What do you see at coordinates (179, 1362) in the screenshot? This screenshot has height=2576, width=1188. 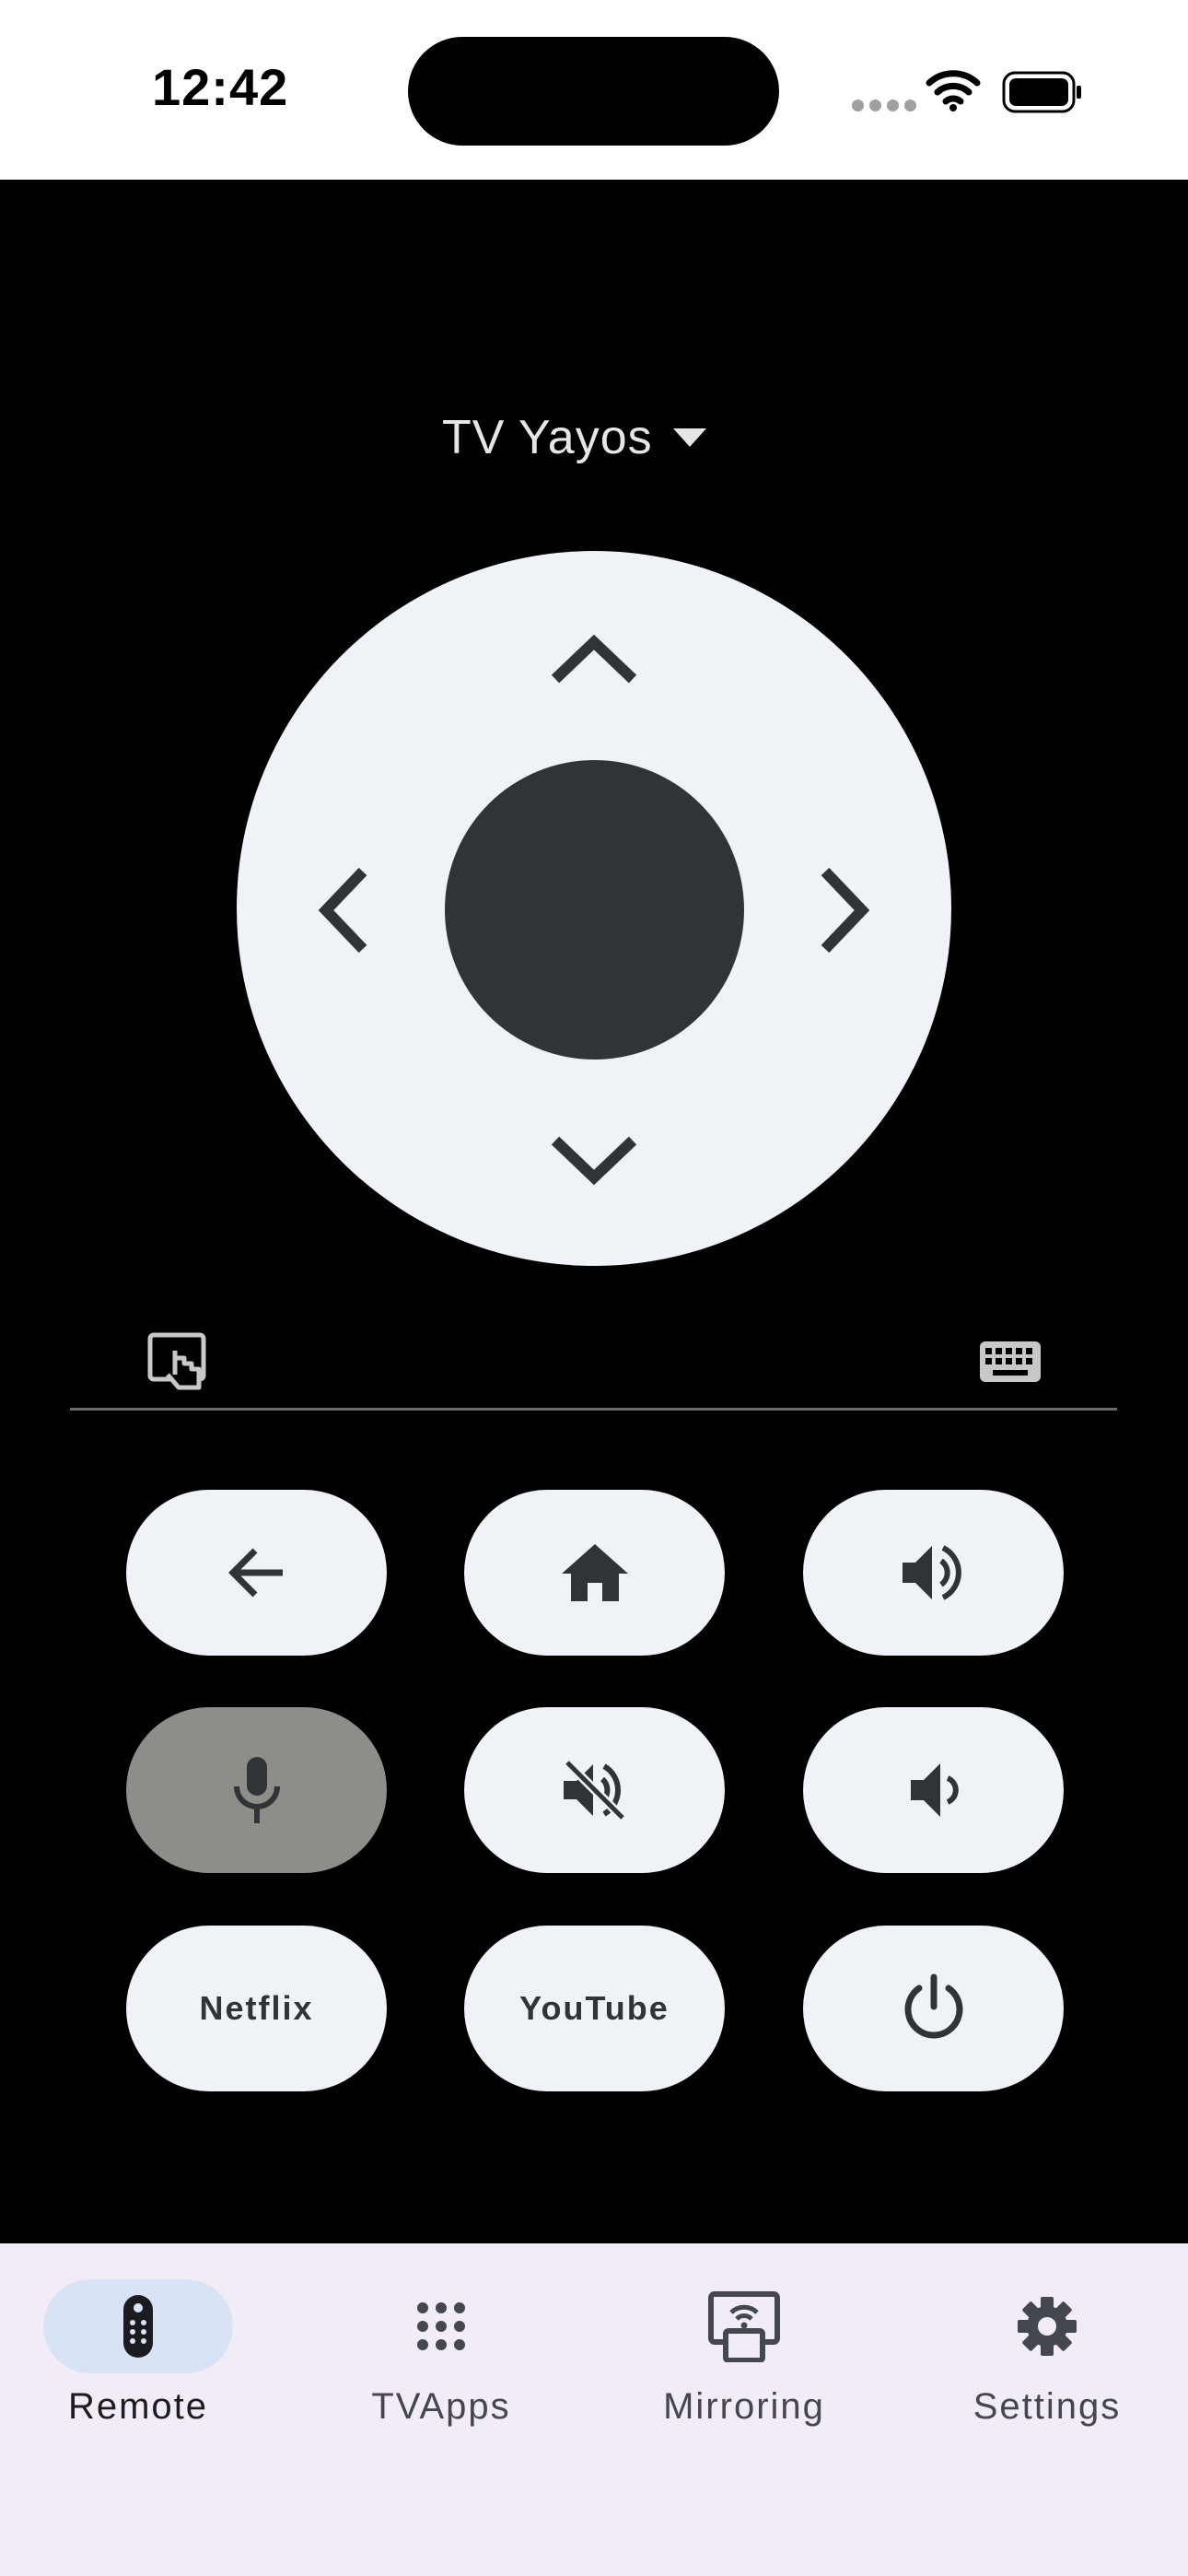 I see `touchpad-mode-icon` at bounding box center [179, 1362].